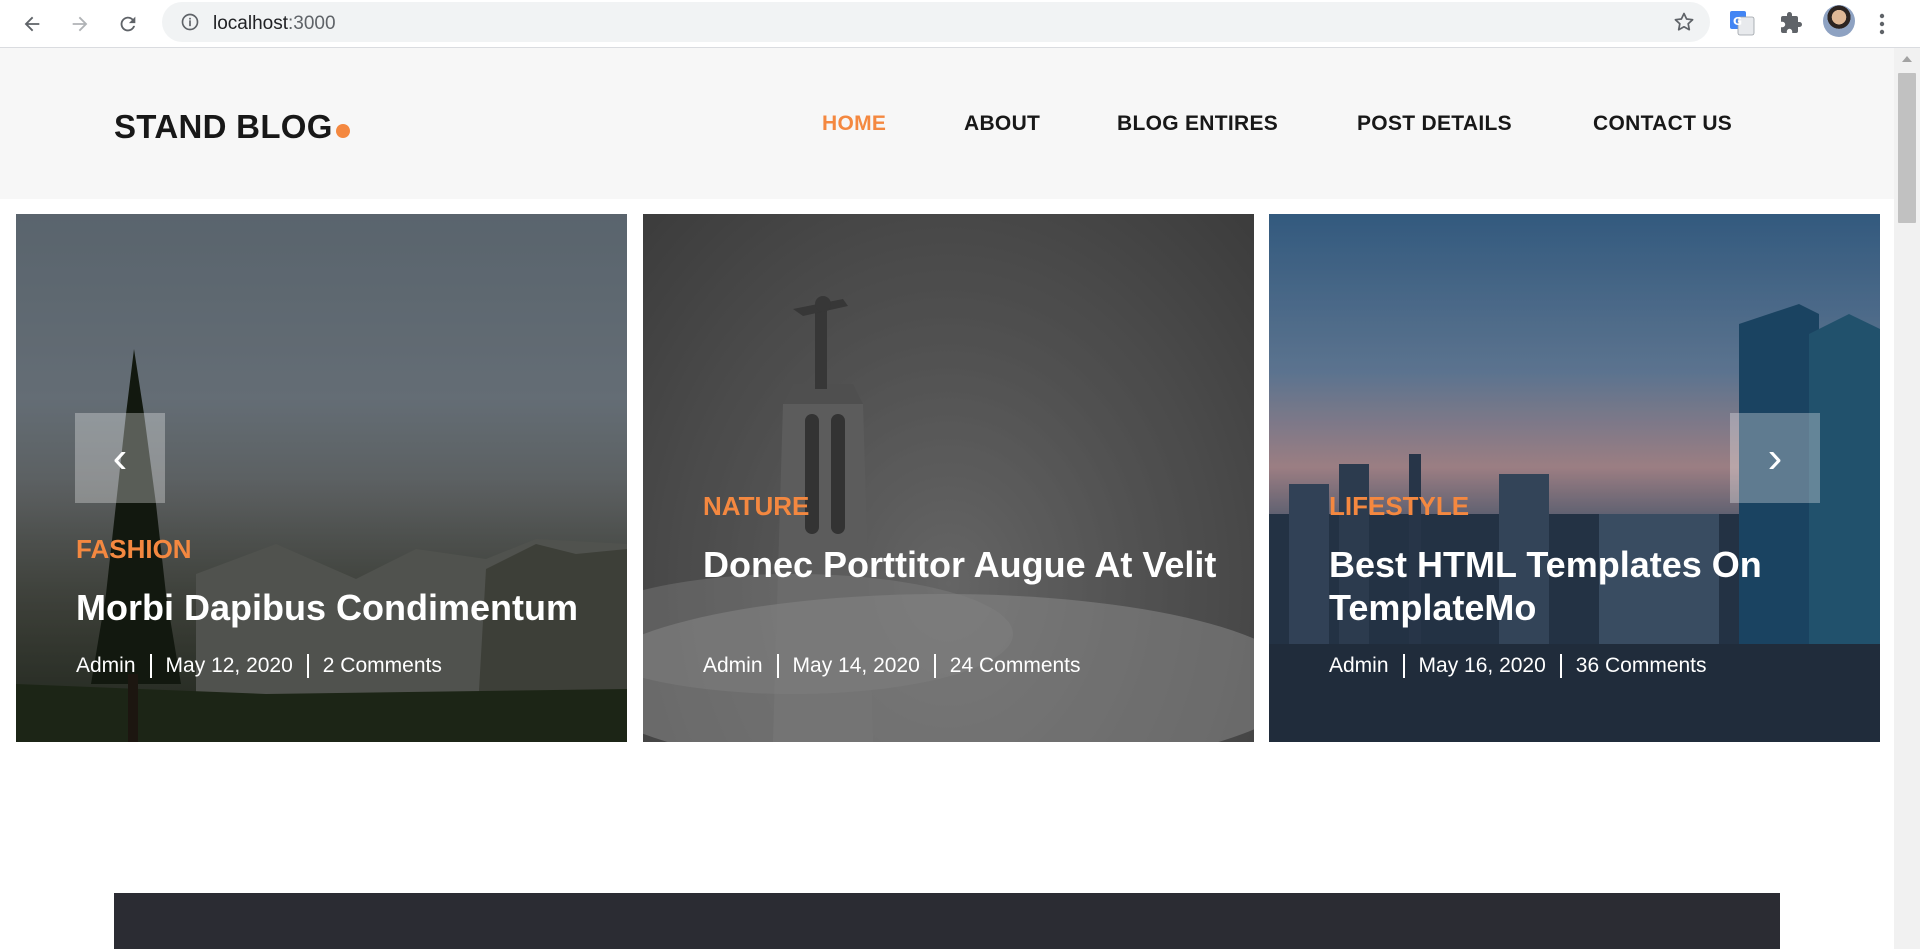 The image size is (1920, 949). I want to click on slide-title: Donec Porttitor Augue At Velit, so click(975, 564).